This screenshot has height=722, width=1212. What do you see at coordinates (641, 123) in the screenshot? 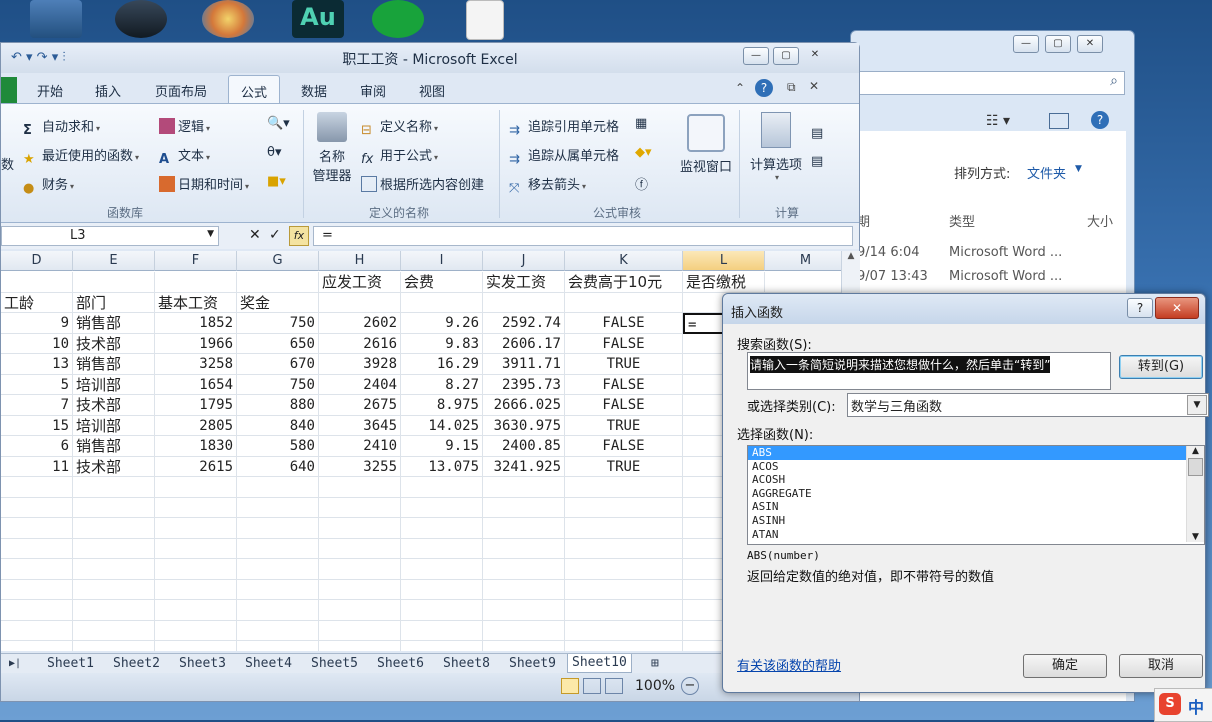
I see `show-formulas-icon: ▦` at bounding box center [641, 123].